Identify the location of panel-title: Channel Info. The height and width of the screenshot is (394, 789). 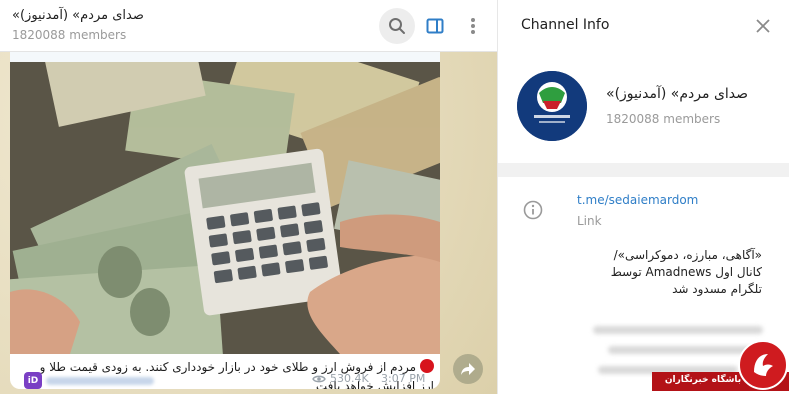
(565, 25).